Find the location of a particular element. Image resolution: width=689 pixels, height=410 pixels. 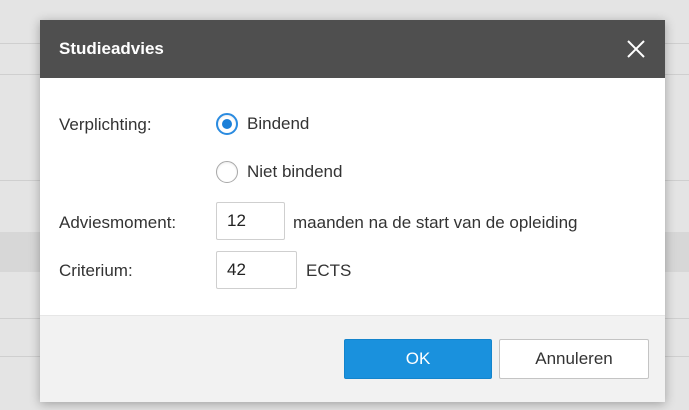

criterion-unit: ECTS is located at coordinates (329, 270).